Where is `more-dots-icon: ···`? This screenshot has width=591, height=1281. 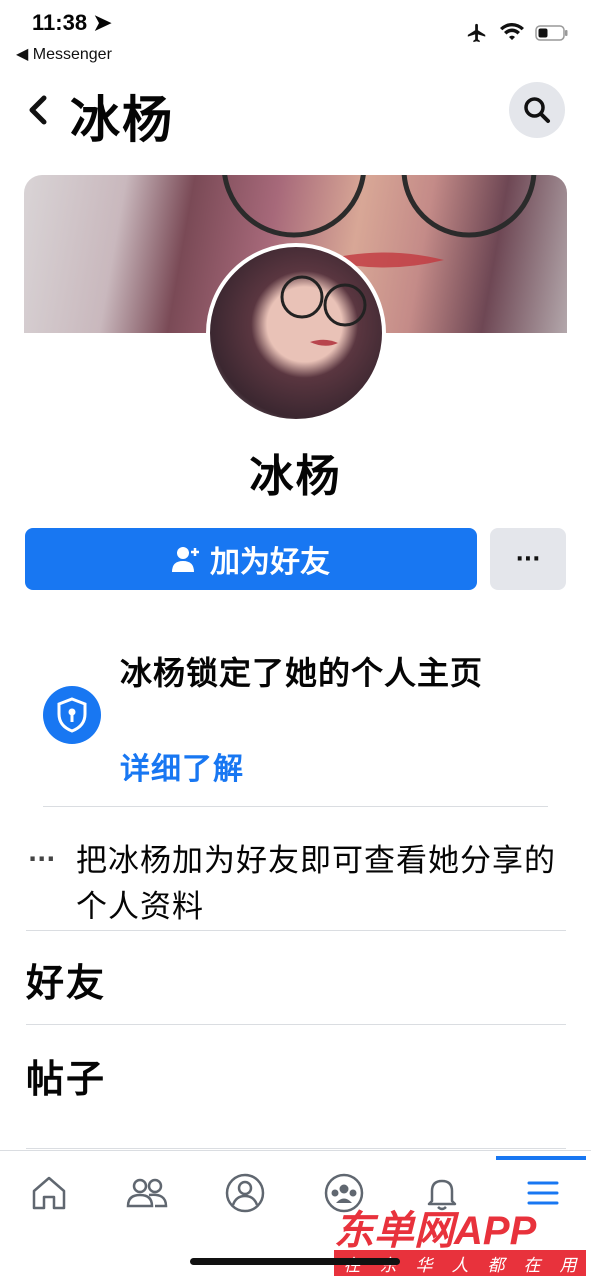
more-dots-icon: ··· is located at coordinates (528, 559).